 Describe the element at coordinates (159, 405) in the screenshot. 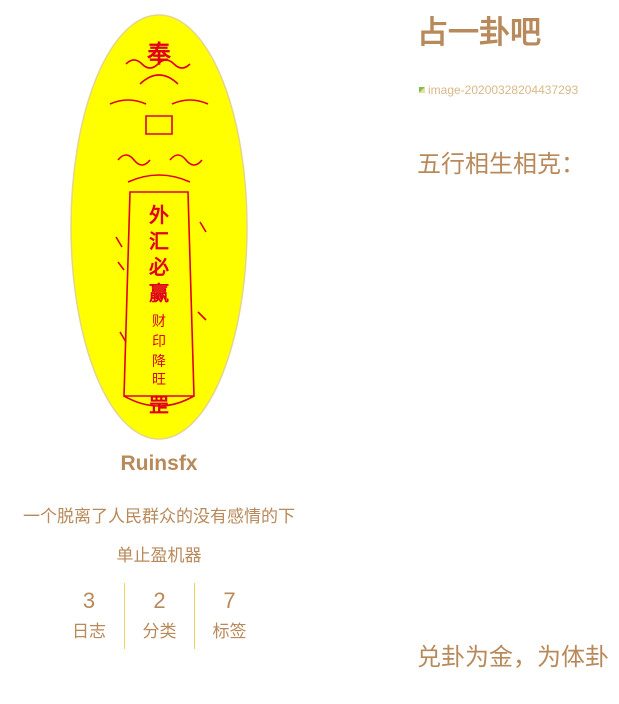

I see `talisman-bottom-char: 罡` at that location.